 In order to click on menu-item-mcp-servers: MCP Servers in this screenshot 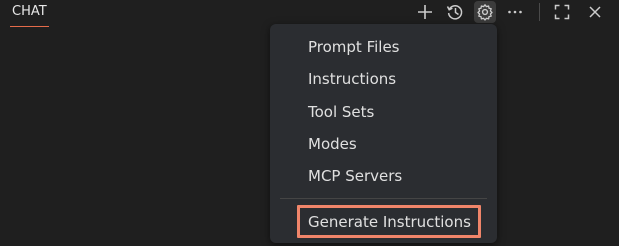, I will do `click(383, 176)`.